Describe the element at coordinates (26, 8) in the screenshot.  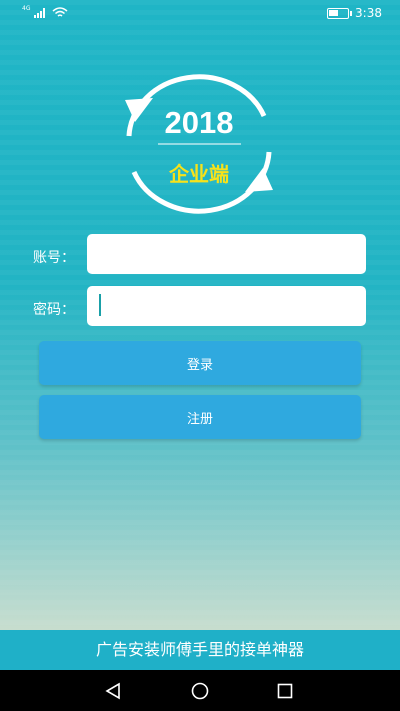
I see `network-type: 4G` at that location.